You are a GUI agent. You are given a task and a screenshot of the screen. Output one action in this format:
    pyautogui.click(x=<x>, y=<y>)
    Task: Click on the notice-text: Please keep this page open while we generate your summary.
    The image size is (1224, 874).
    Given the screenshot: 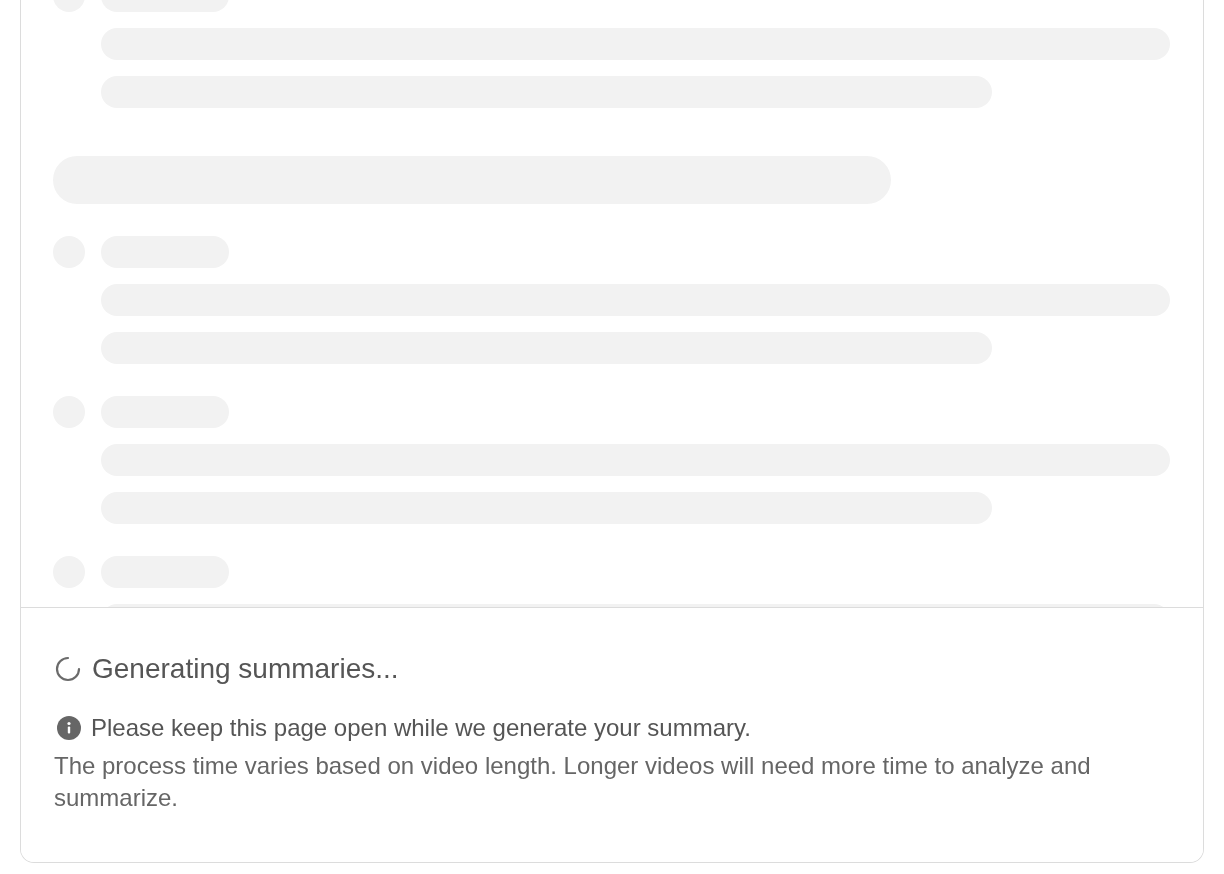 What is the action you would take?
    pyautogui.click(x=421, y=728)
    